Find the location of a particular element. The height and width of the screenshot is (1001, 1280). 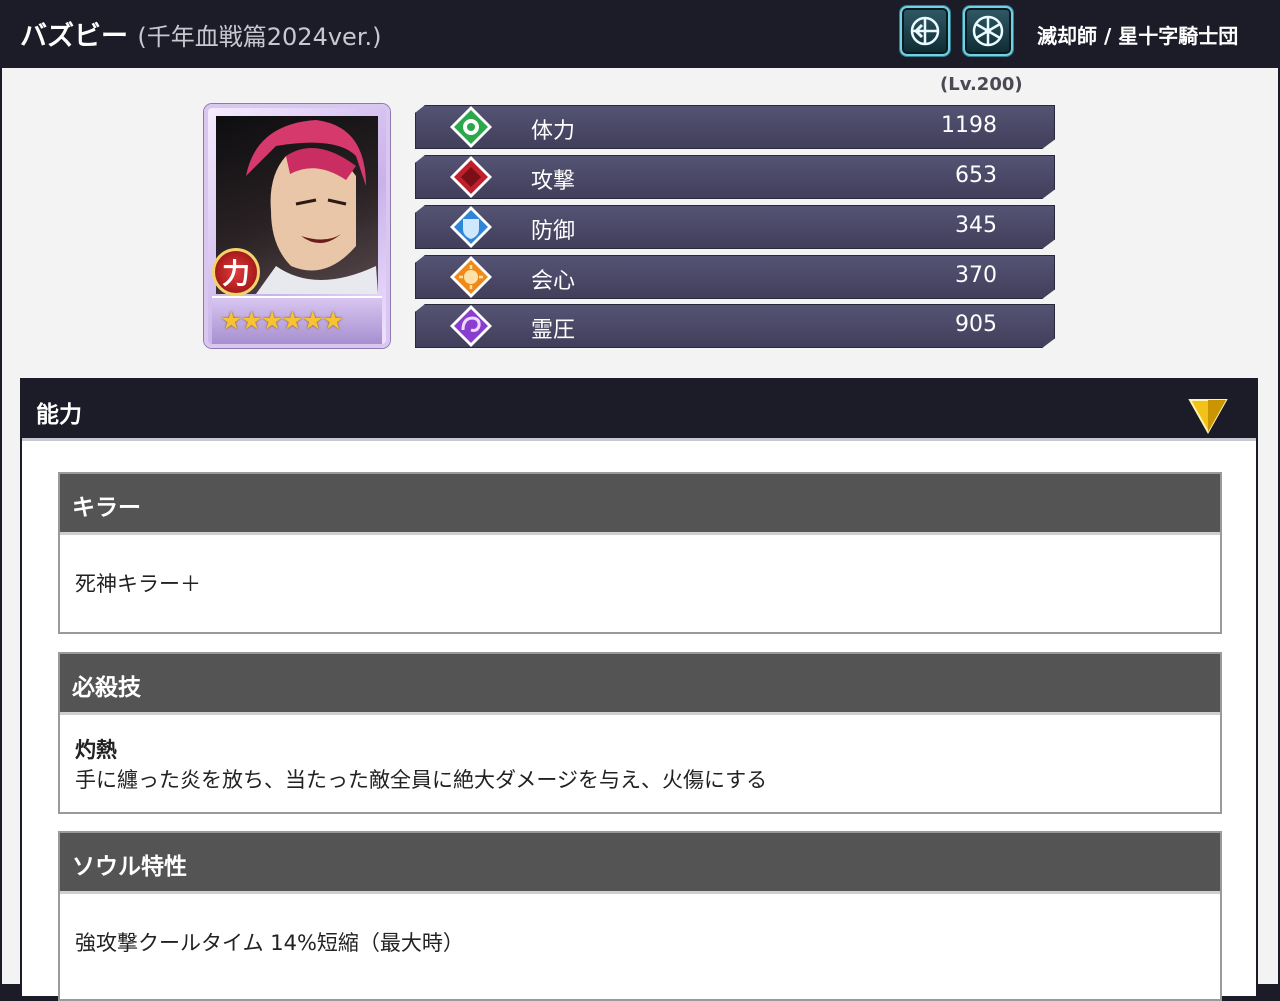

attack-icon is located at coordinates (471, 177).